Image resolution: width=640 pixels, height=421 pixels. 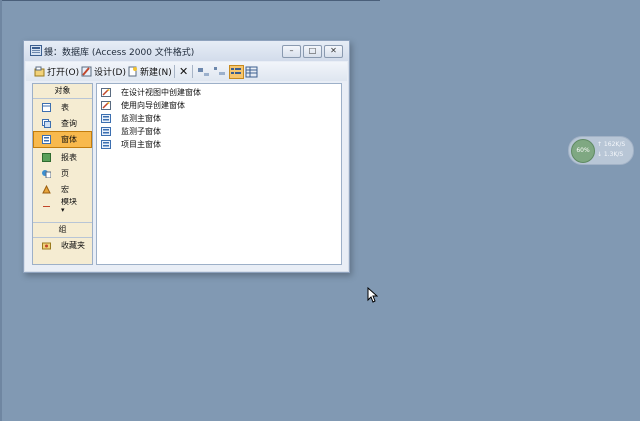 What do you see at coordinates (161, 92) in the screenshot?
I see `list-item-label: 在设计视图中创建窗体` at bounding box center [161, 92].